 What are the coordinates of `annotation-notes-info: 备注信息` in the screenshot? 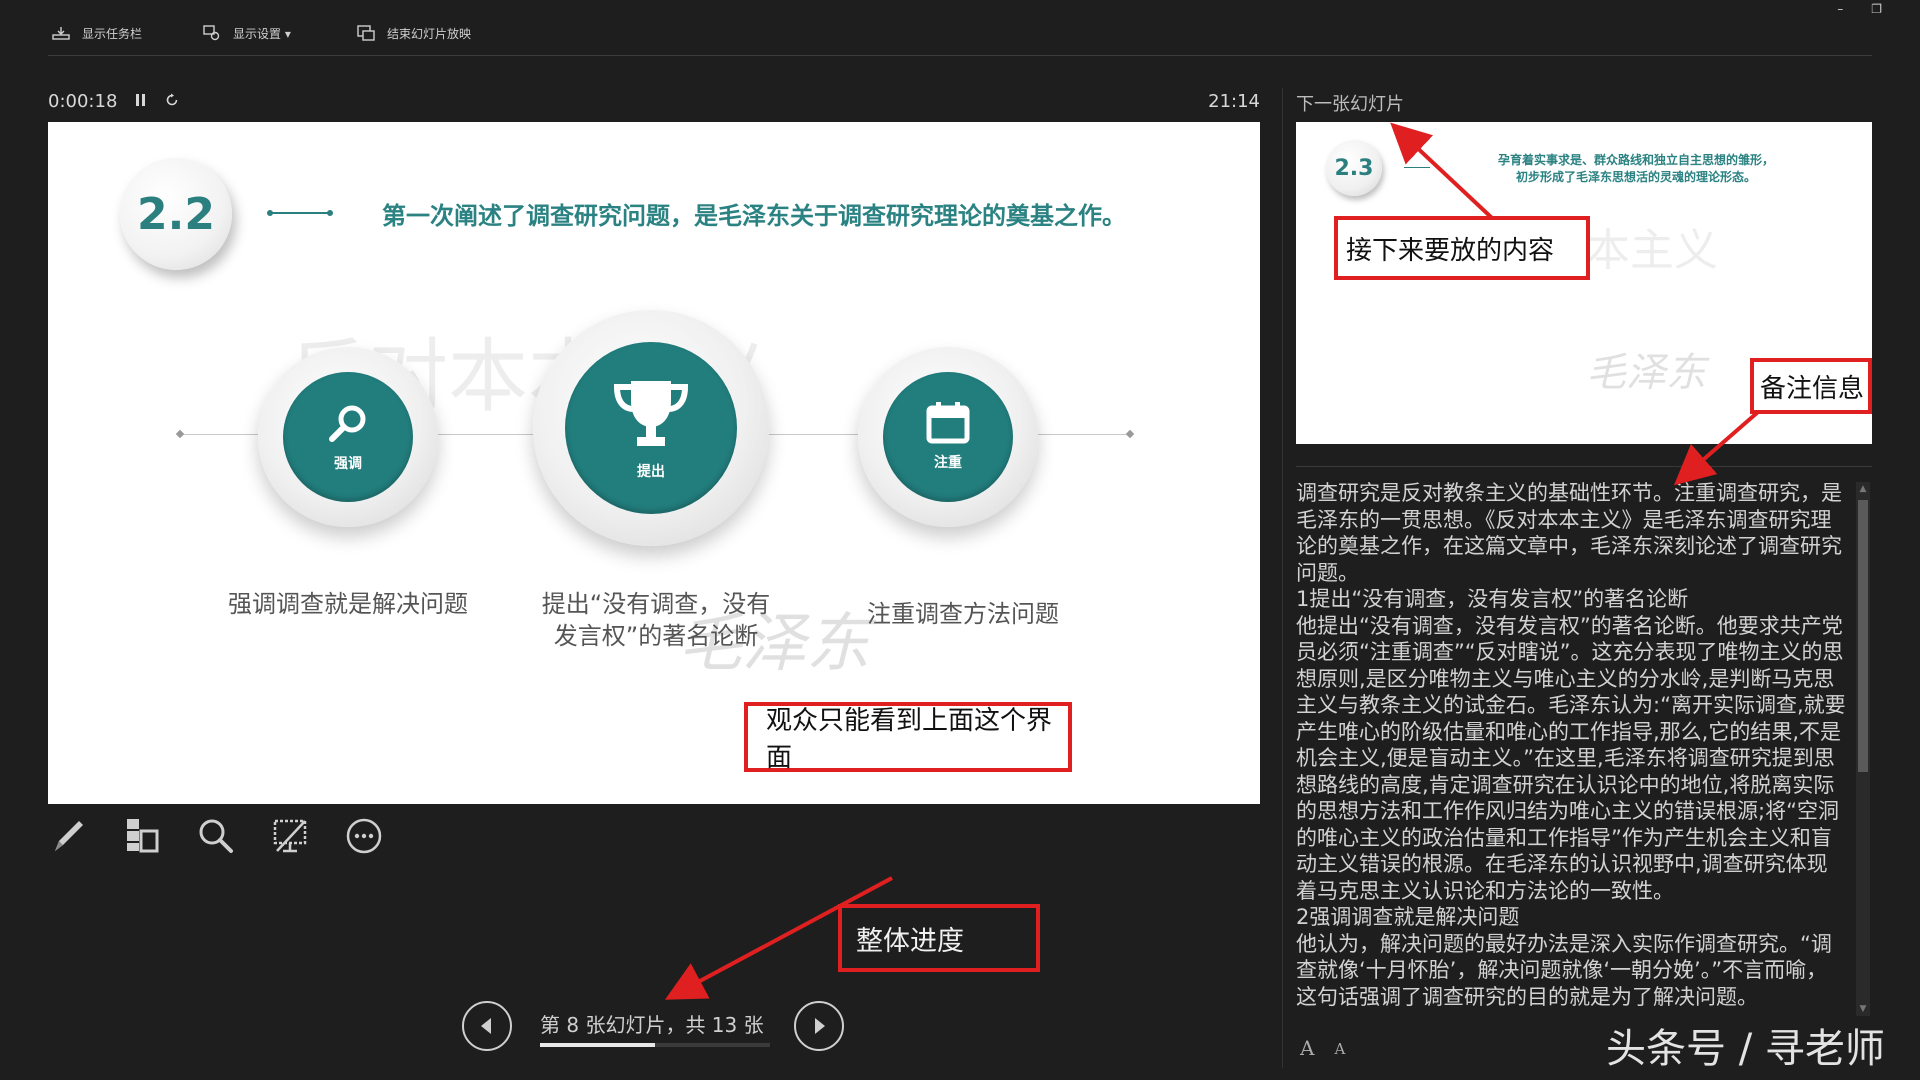 It's located at (1811, 386).